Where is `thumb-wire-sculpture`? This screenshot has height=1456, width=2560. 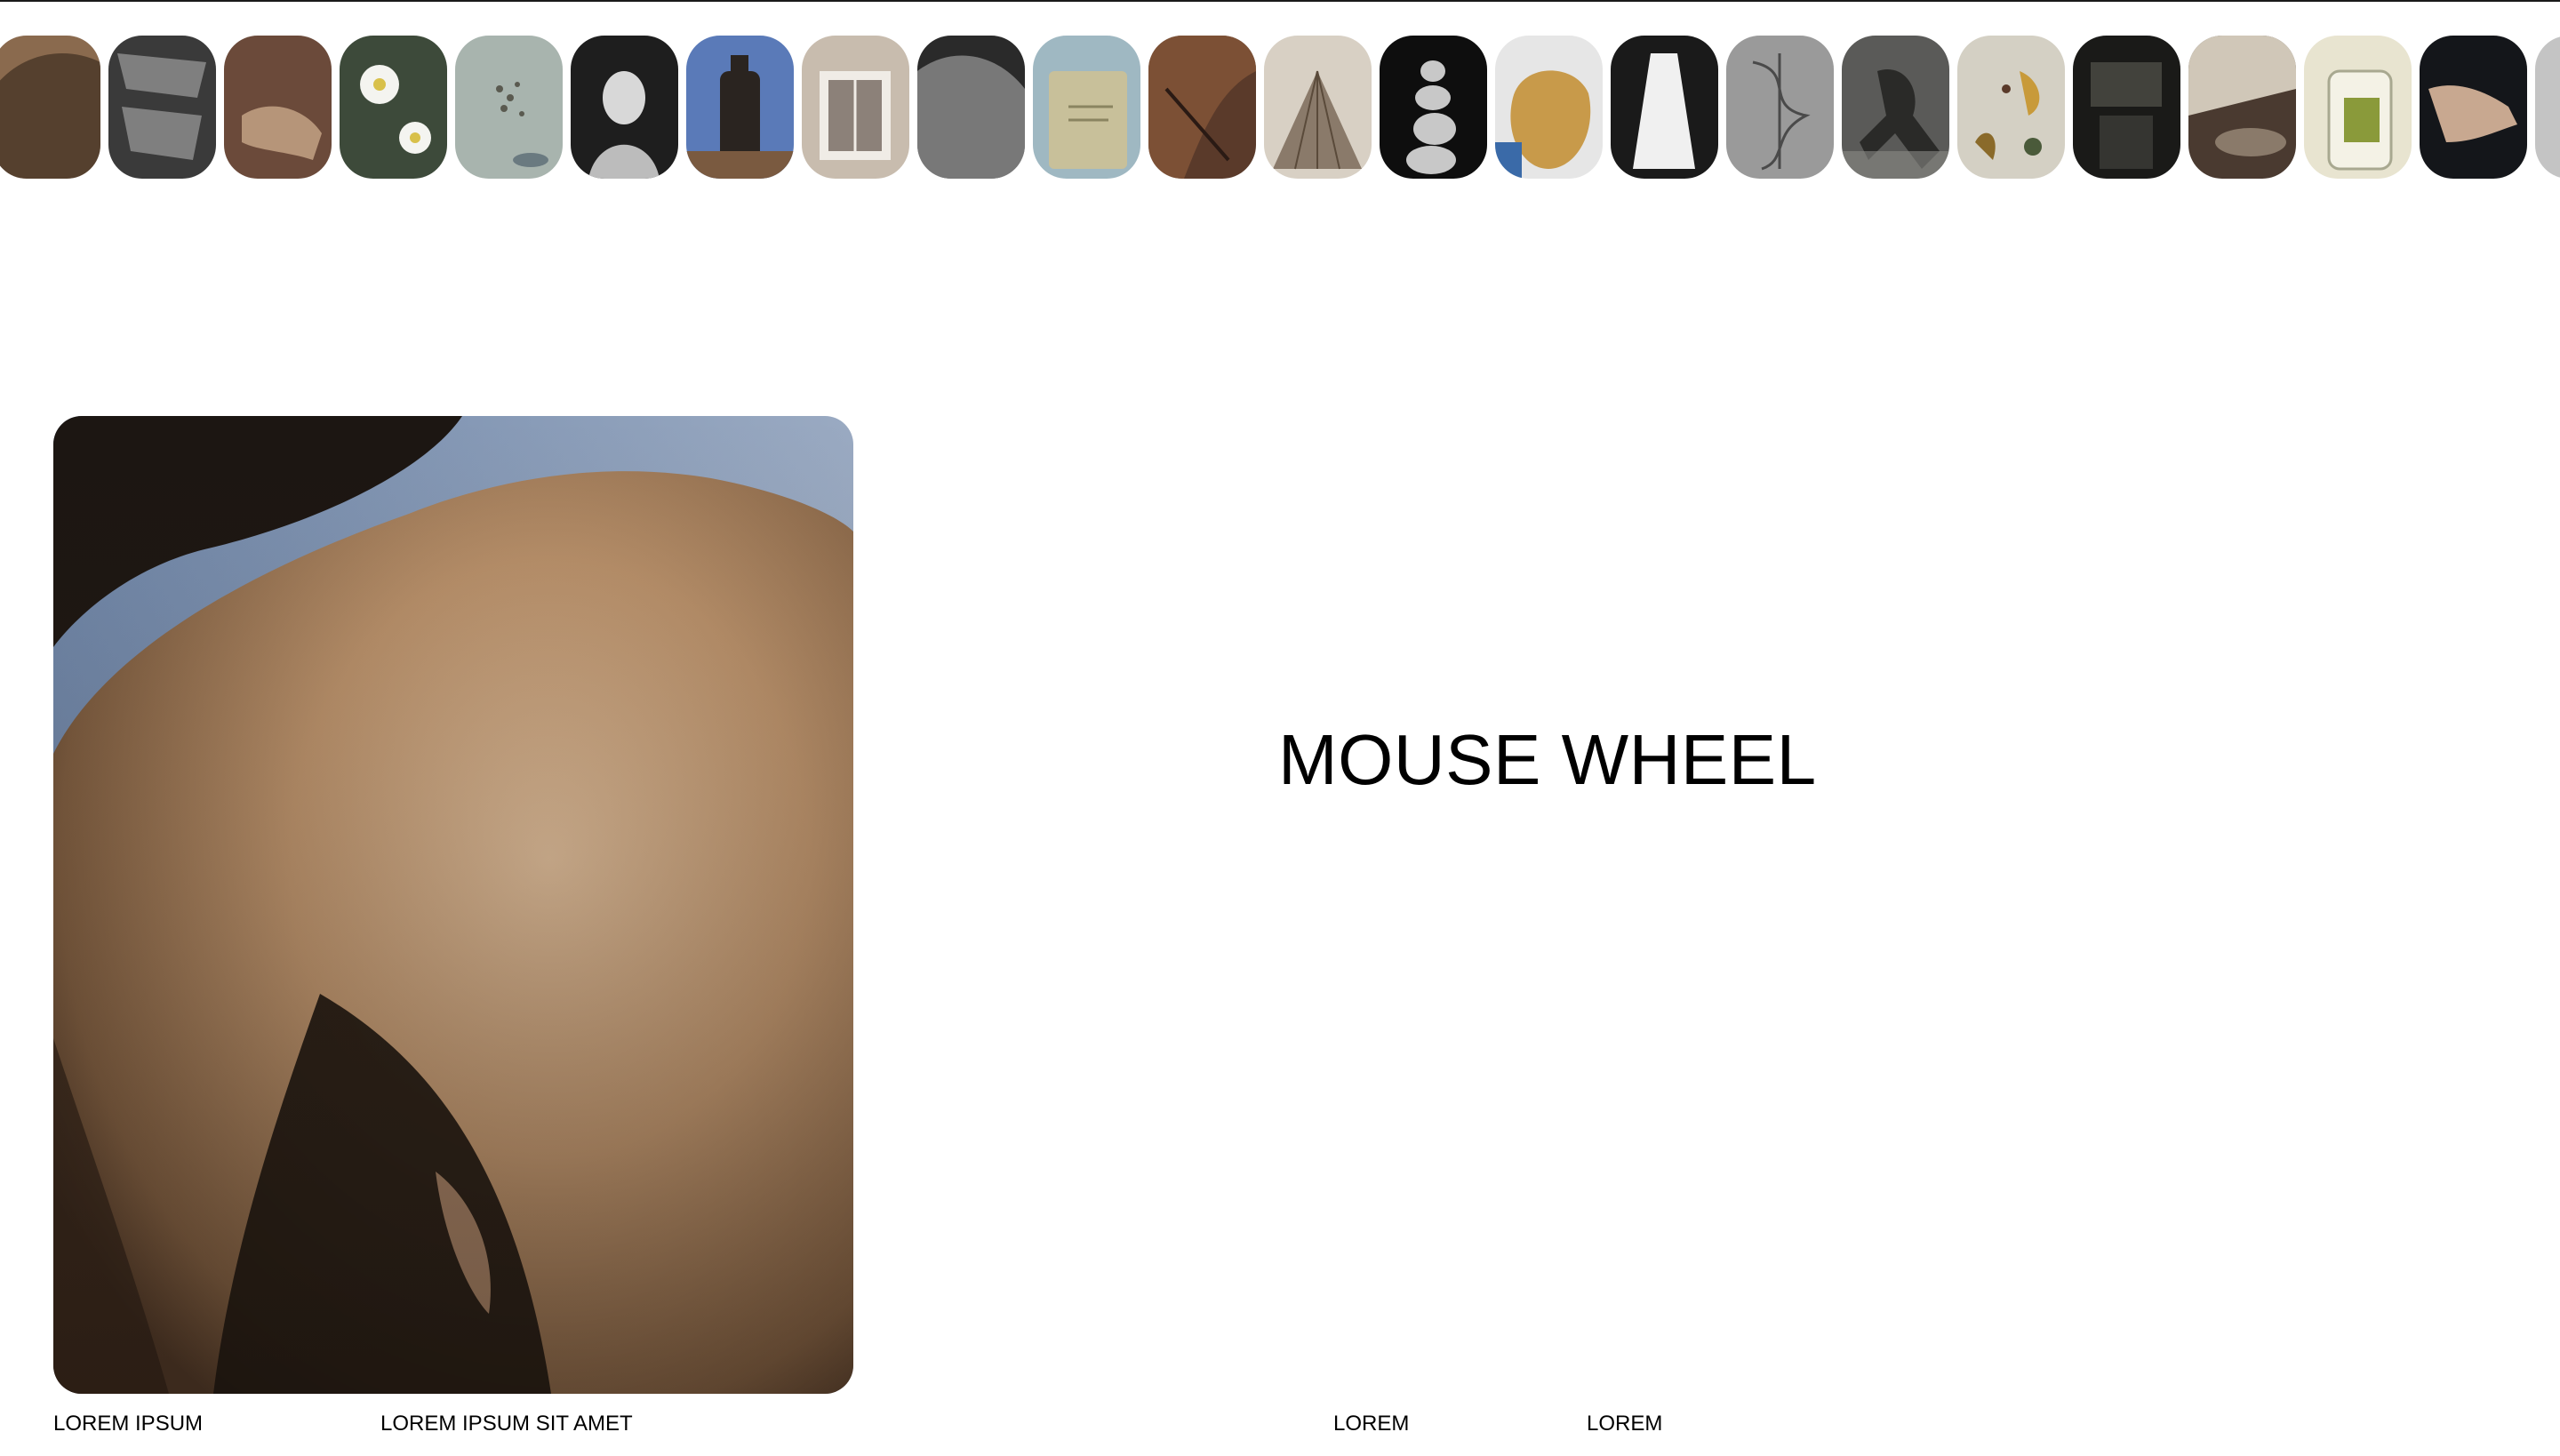 thumb-wire-sculpture is located at coordinates (1780, 107).